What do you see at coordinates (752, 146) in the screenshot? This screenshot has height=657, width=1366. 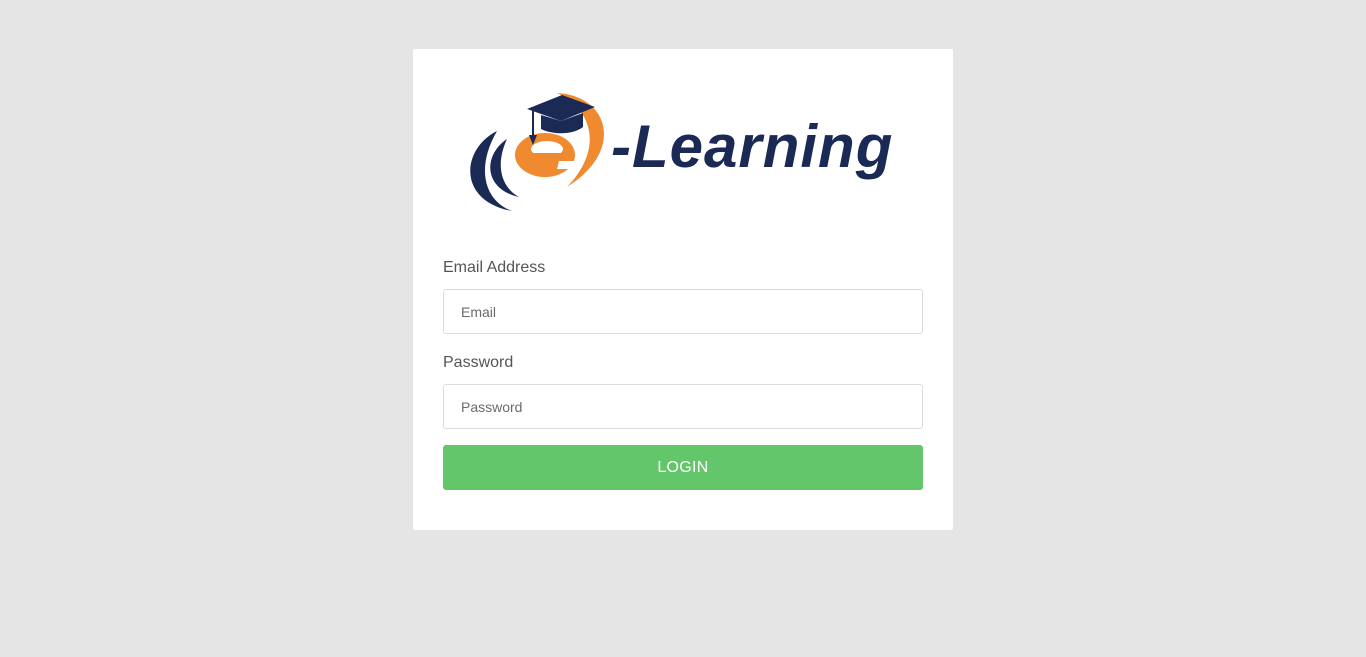 I see `logo-wordmark: -Learning` at bounding box center [752, 146].